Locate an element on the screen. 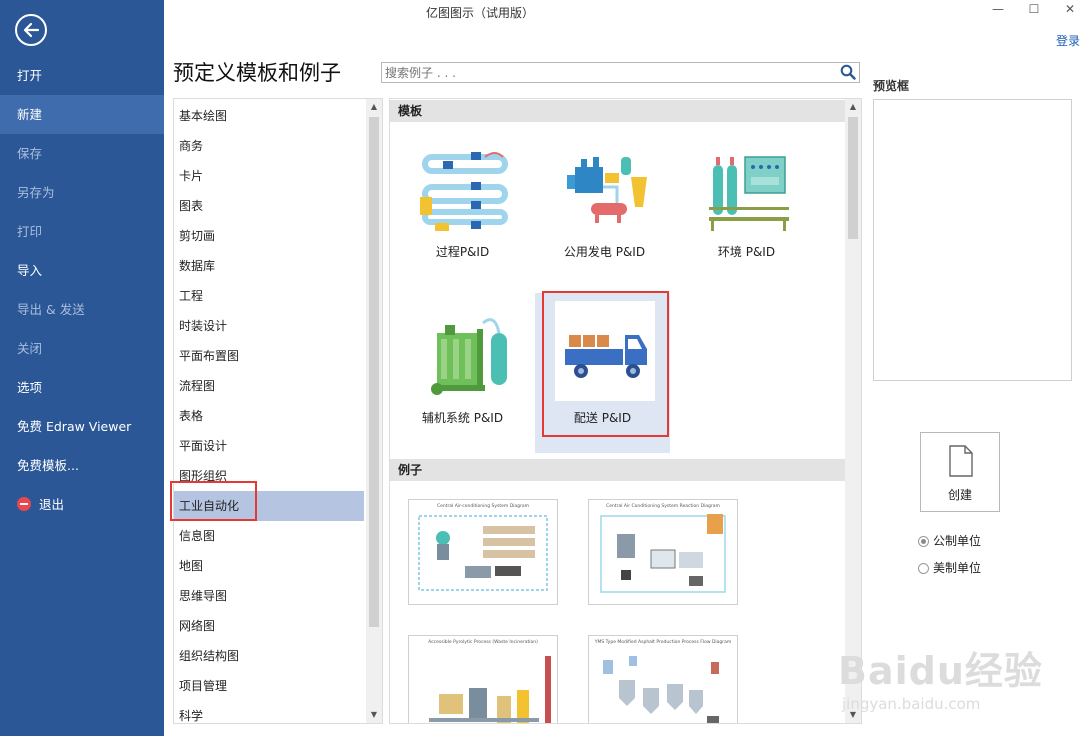 The image size is (1089, 736). category-item: 地图 is located at coordinates (269, 566).